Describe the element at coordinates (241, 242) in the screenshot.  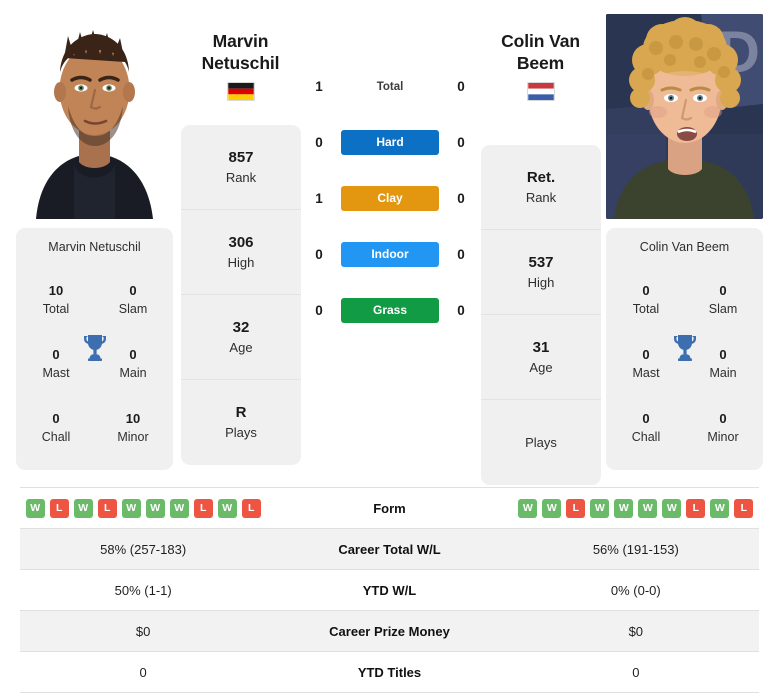
I see `high-value-left: 306` at that location.